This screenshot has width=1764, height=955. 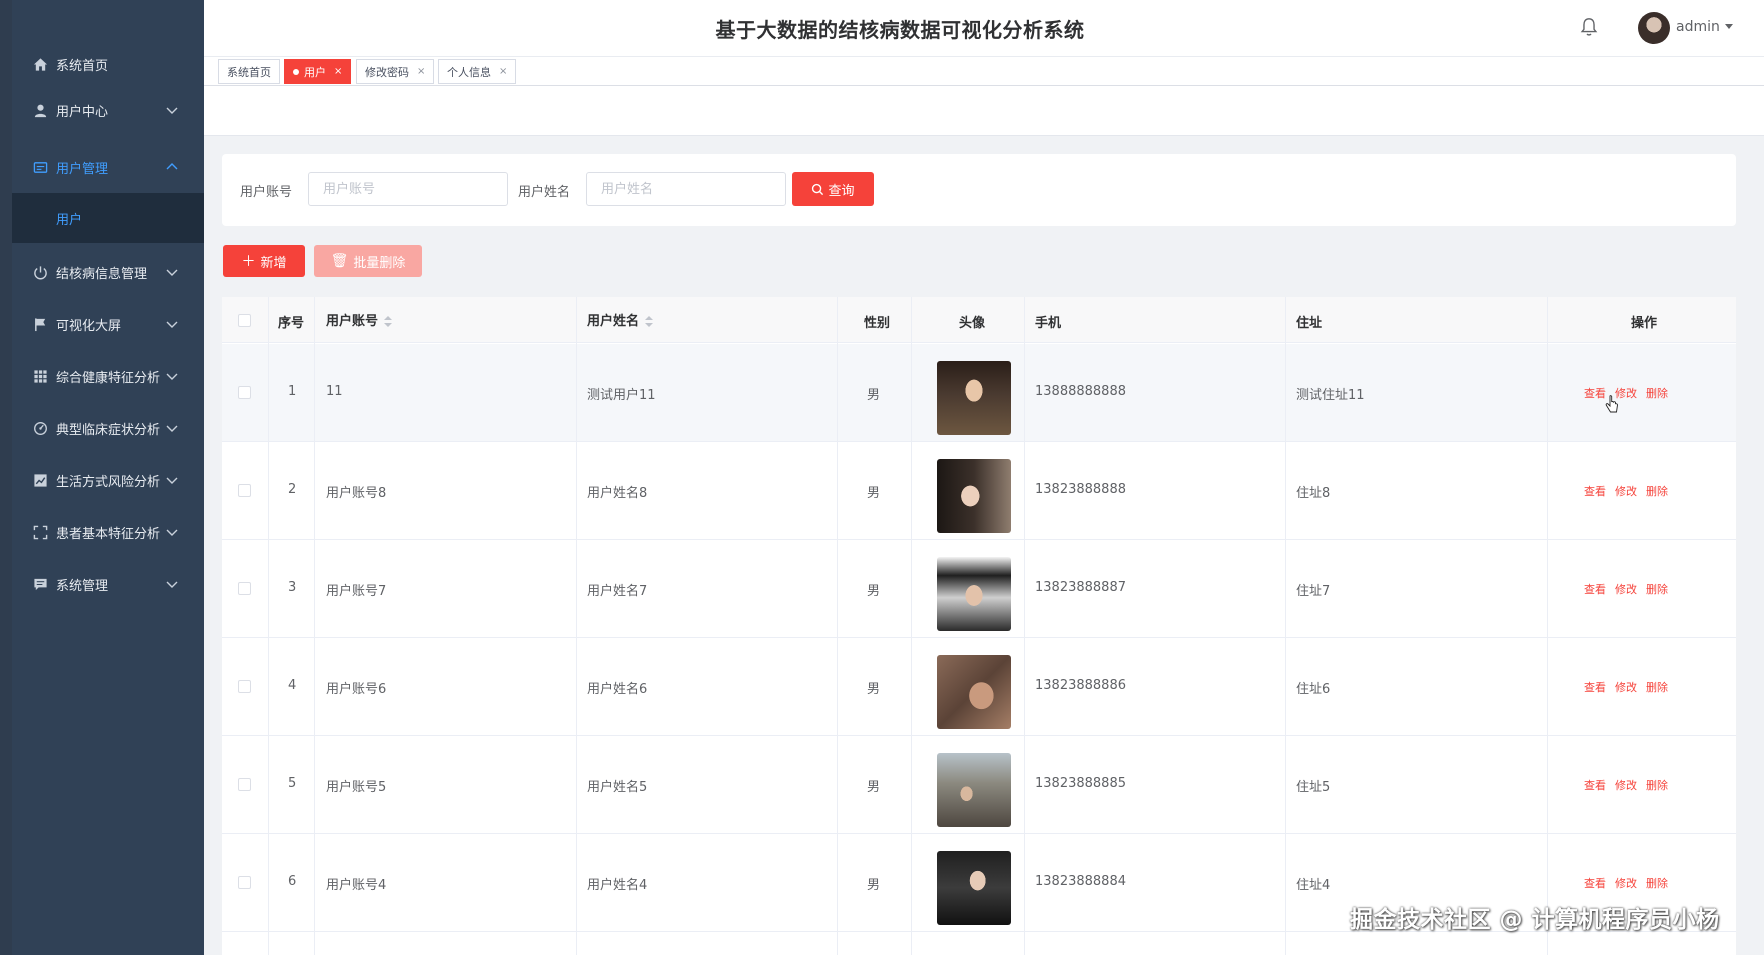 What do you see at coordinates (620, 319) in the screenshot?
I see `header-name: 用户姓名` at bounding box center [620, 319].